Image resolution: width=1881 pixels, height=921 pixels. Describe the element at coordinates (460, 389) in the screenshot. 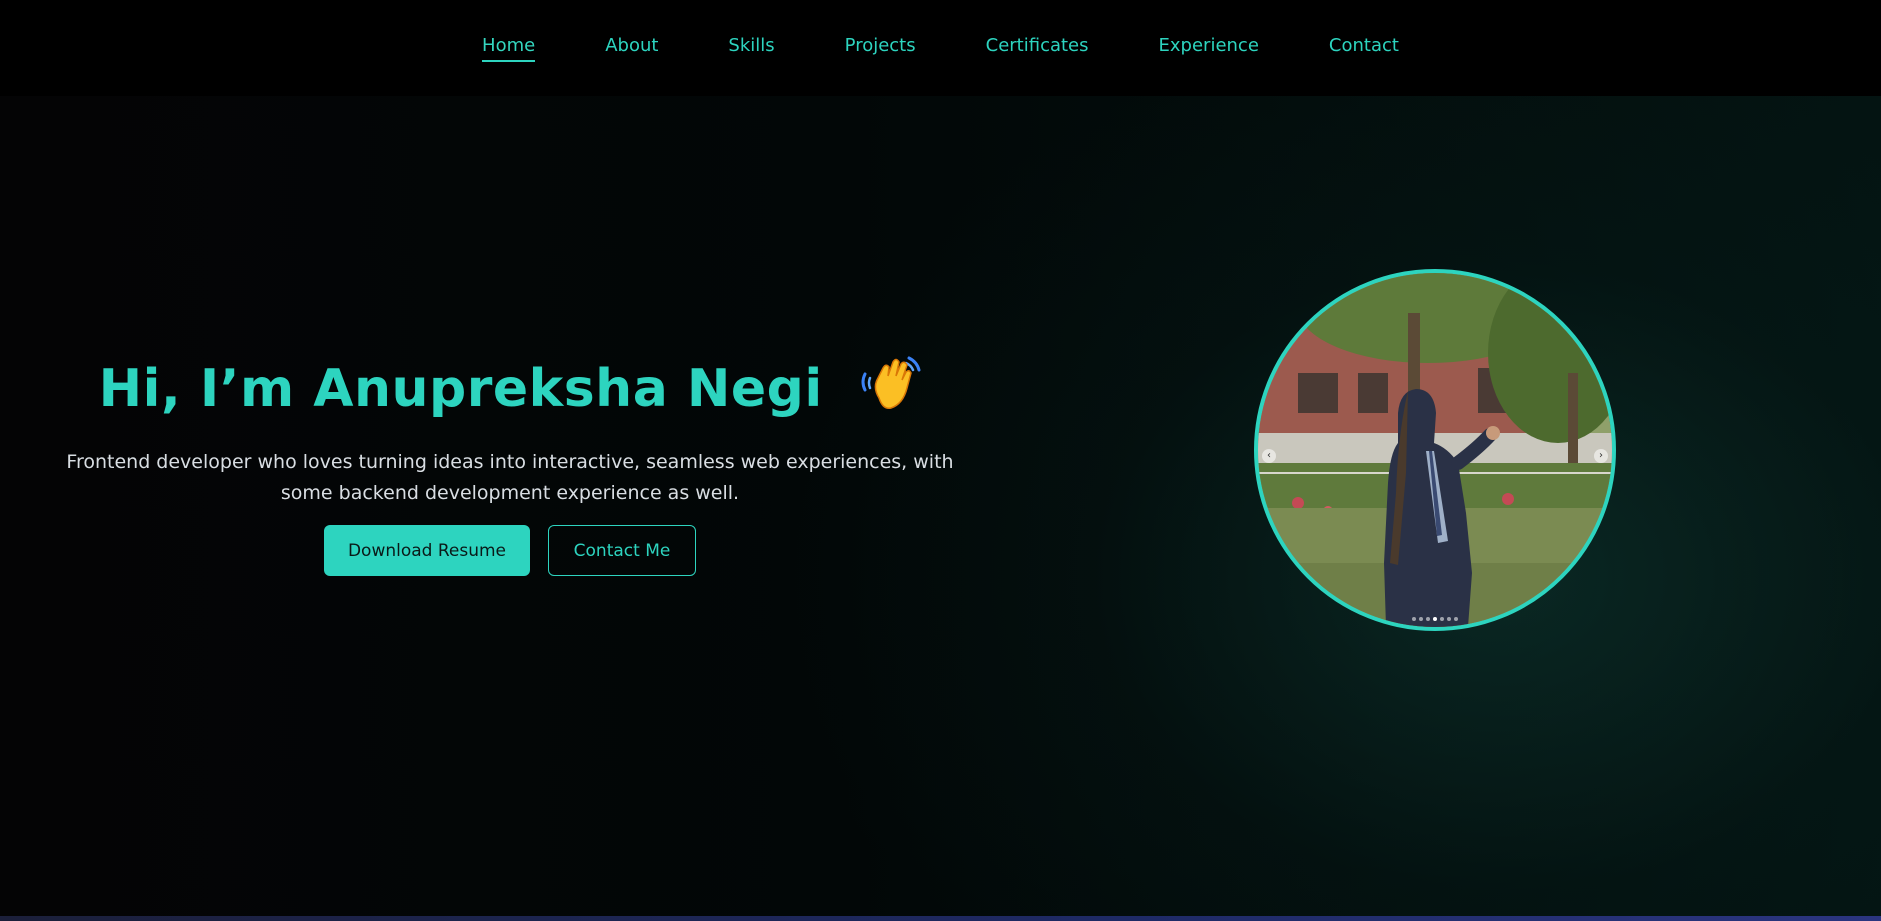

I see `hero-title-text: Hi, I’m Anupreksha Negi` at that location.